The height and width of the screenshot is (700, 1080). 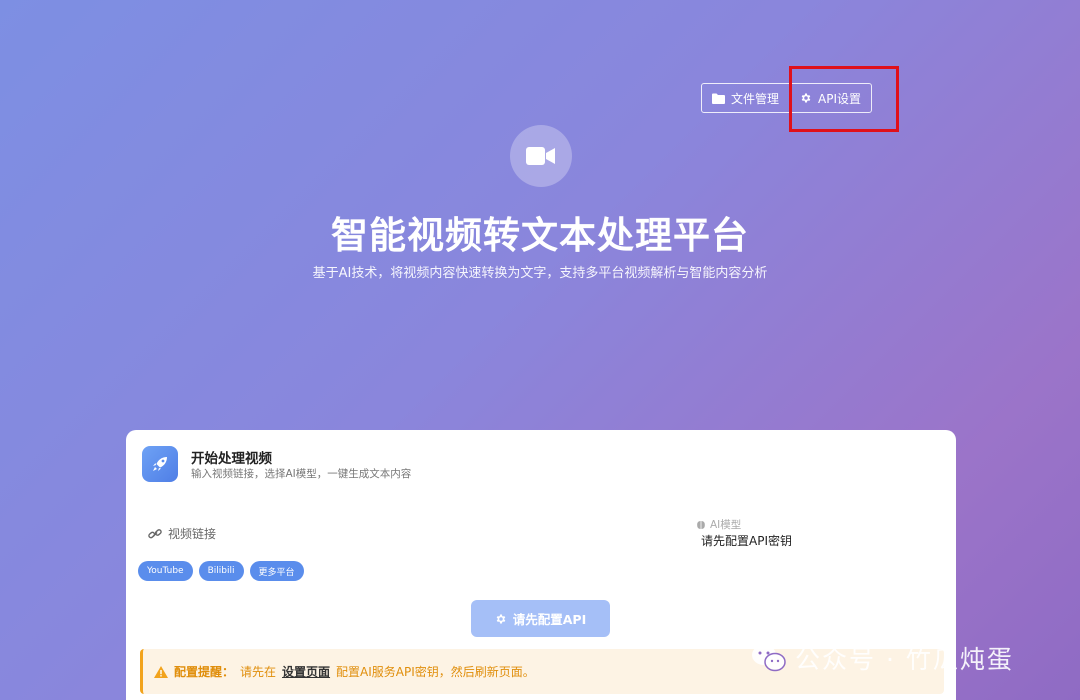 I want to click on folder-icon, so click(x=718, y=98).